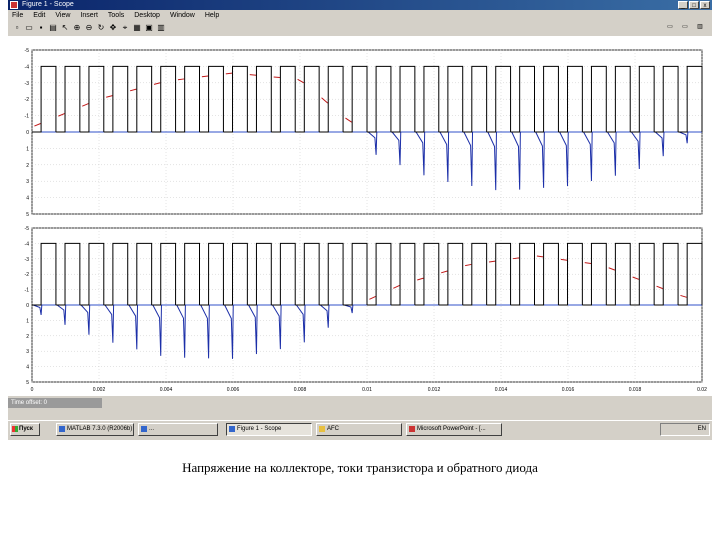  I want to click on menu-file: File, so click(17, 15).